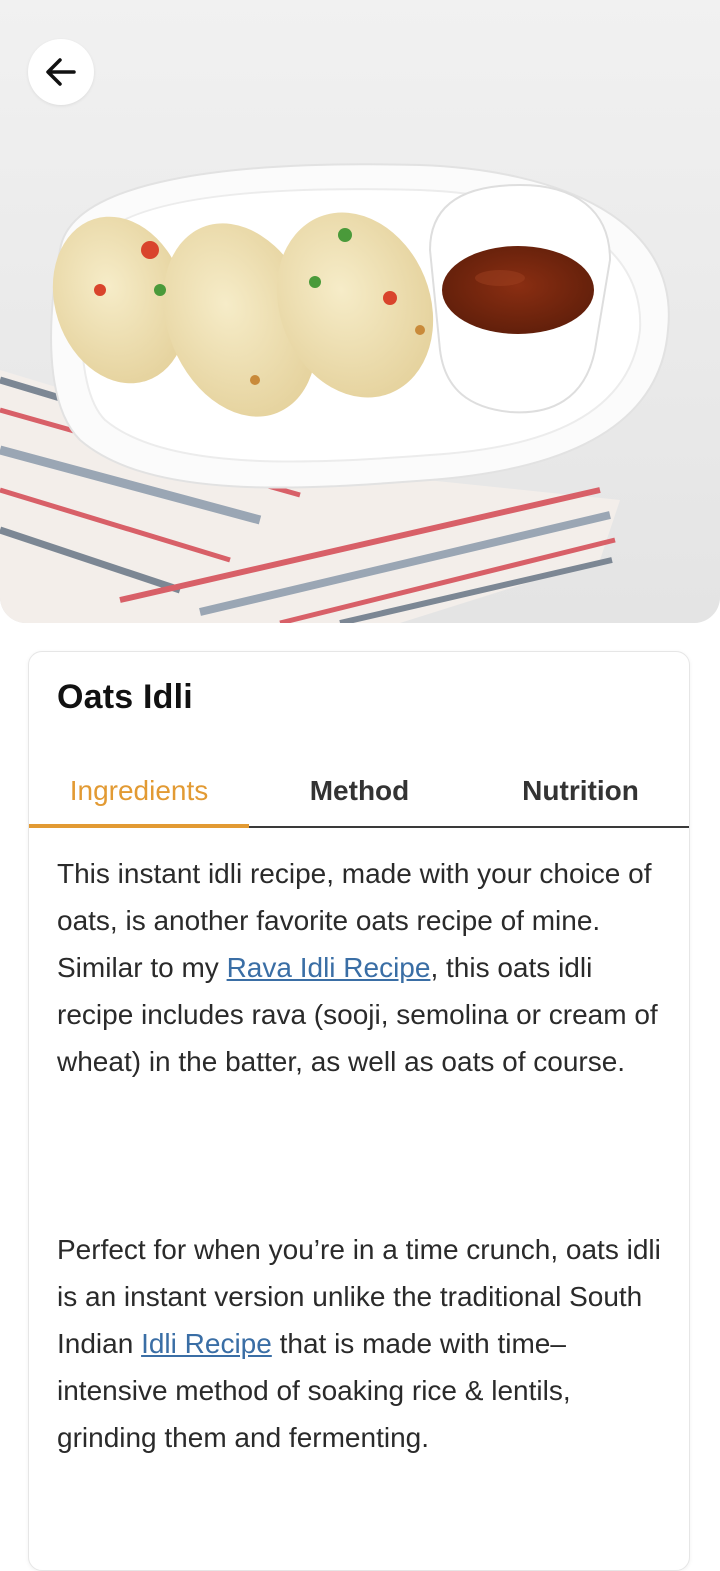 This screenshot has width=720, height=1571. I want to click on sauce-bowl, so click(520, 298).